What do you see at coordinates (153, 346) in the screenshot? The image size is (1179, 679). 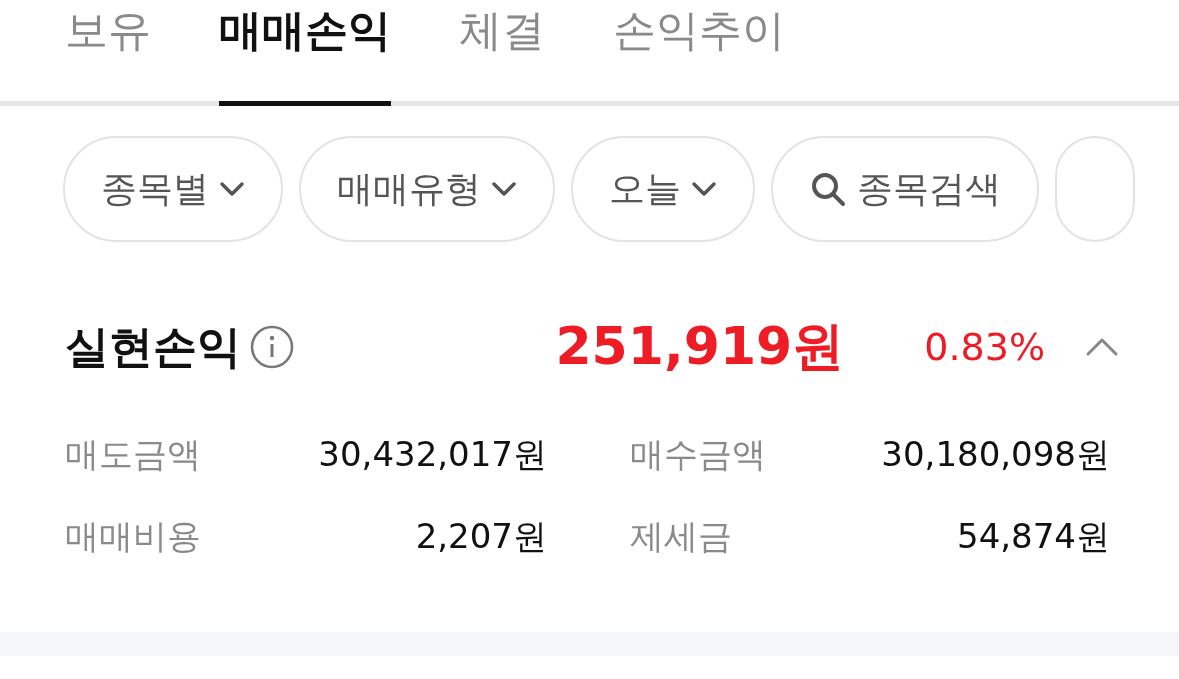 I see `summary-title: 실현손익` at bounding box center [153, 346].